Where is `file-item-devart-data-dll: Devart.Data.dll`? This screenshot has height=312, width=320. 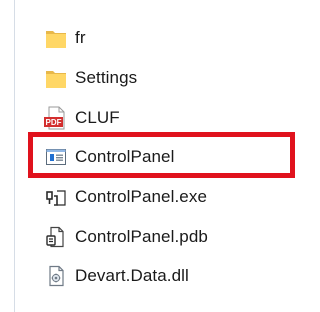
file-item-devart-data-dll: Devart.Data.dll is located at coordinates (174, 276).